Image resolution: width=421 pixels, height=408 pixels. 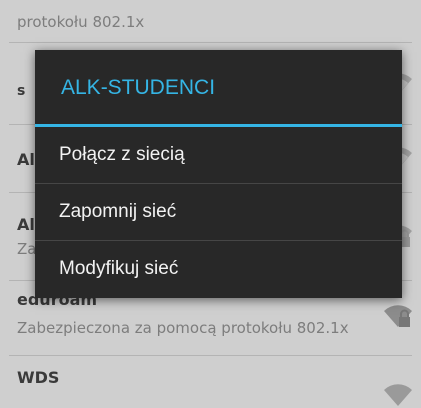 What do you see at coordinates (210, 381) in the screenshot?
I see `list-item: WDS` at bounding box center [210, 381].